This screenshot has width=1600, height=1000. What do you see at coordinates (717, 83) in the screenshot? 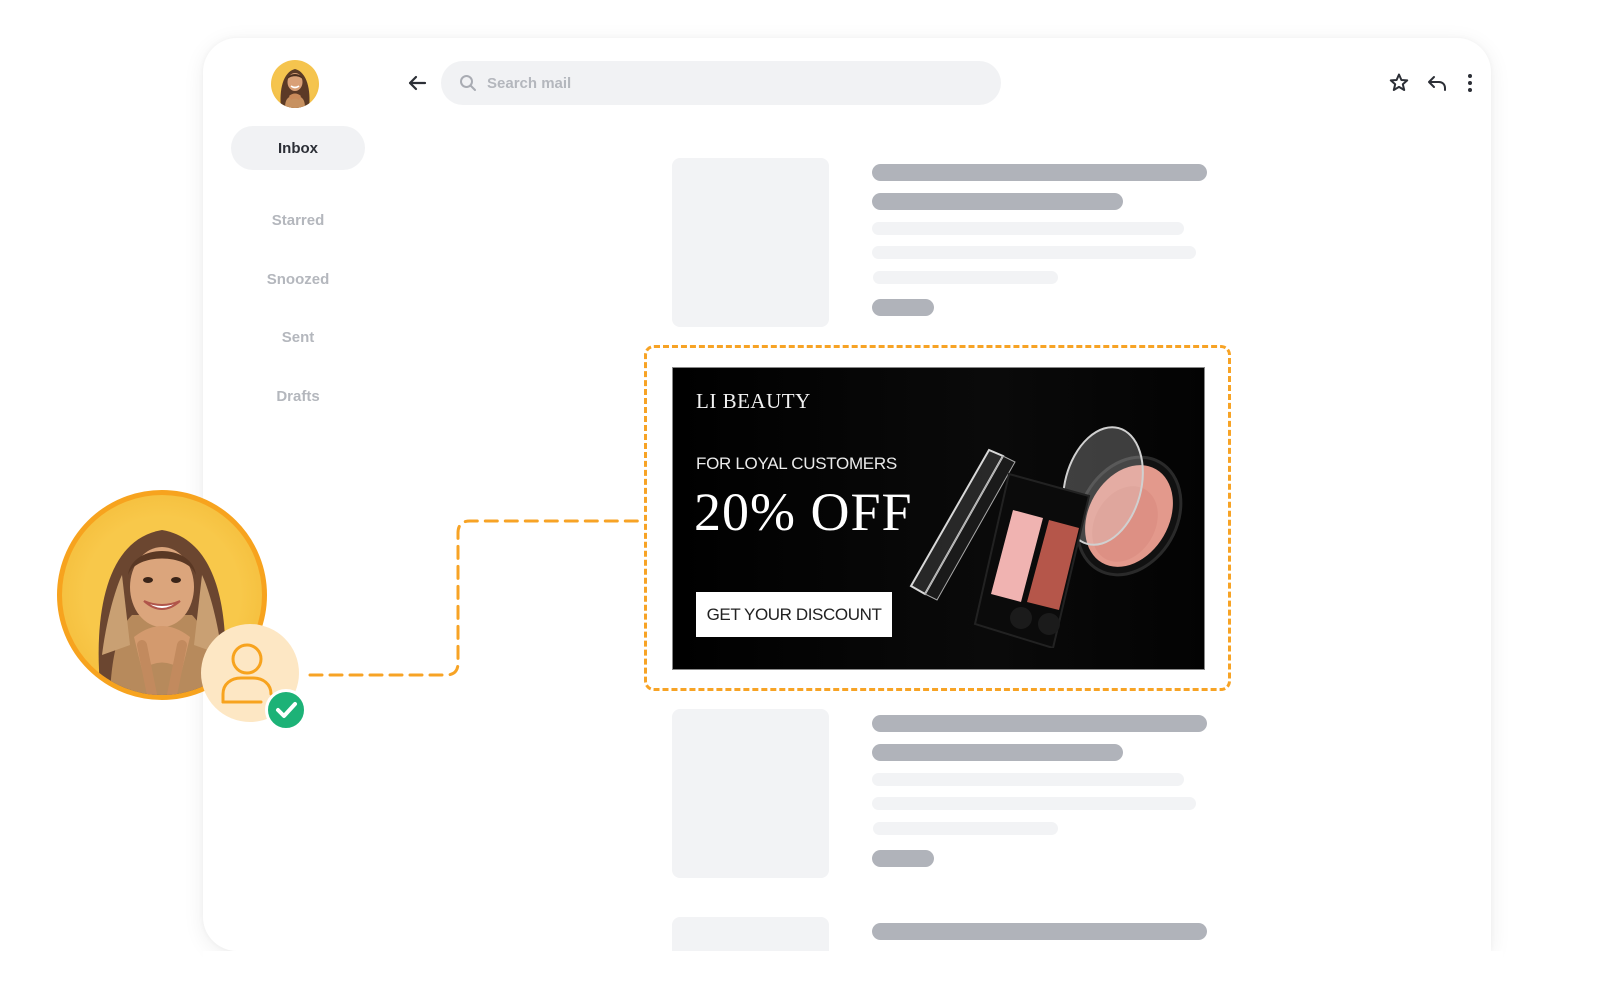
I see `search-input` at bounding box center [717, 83].